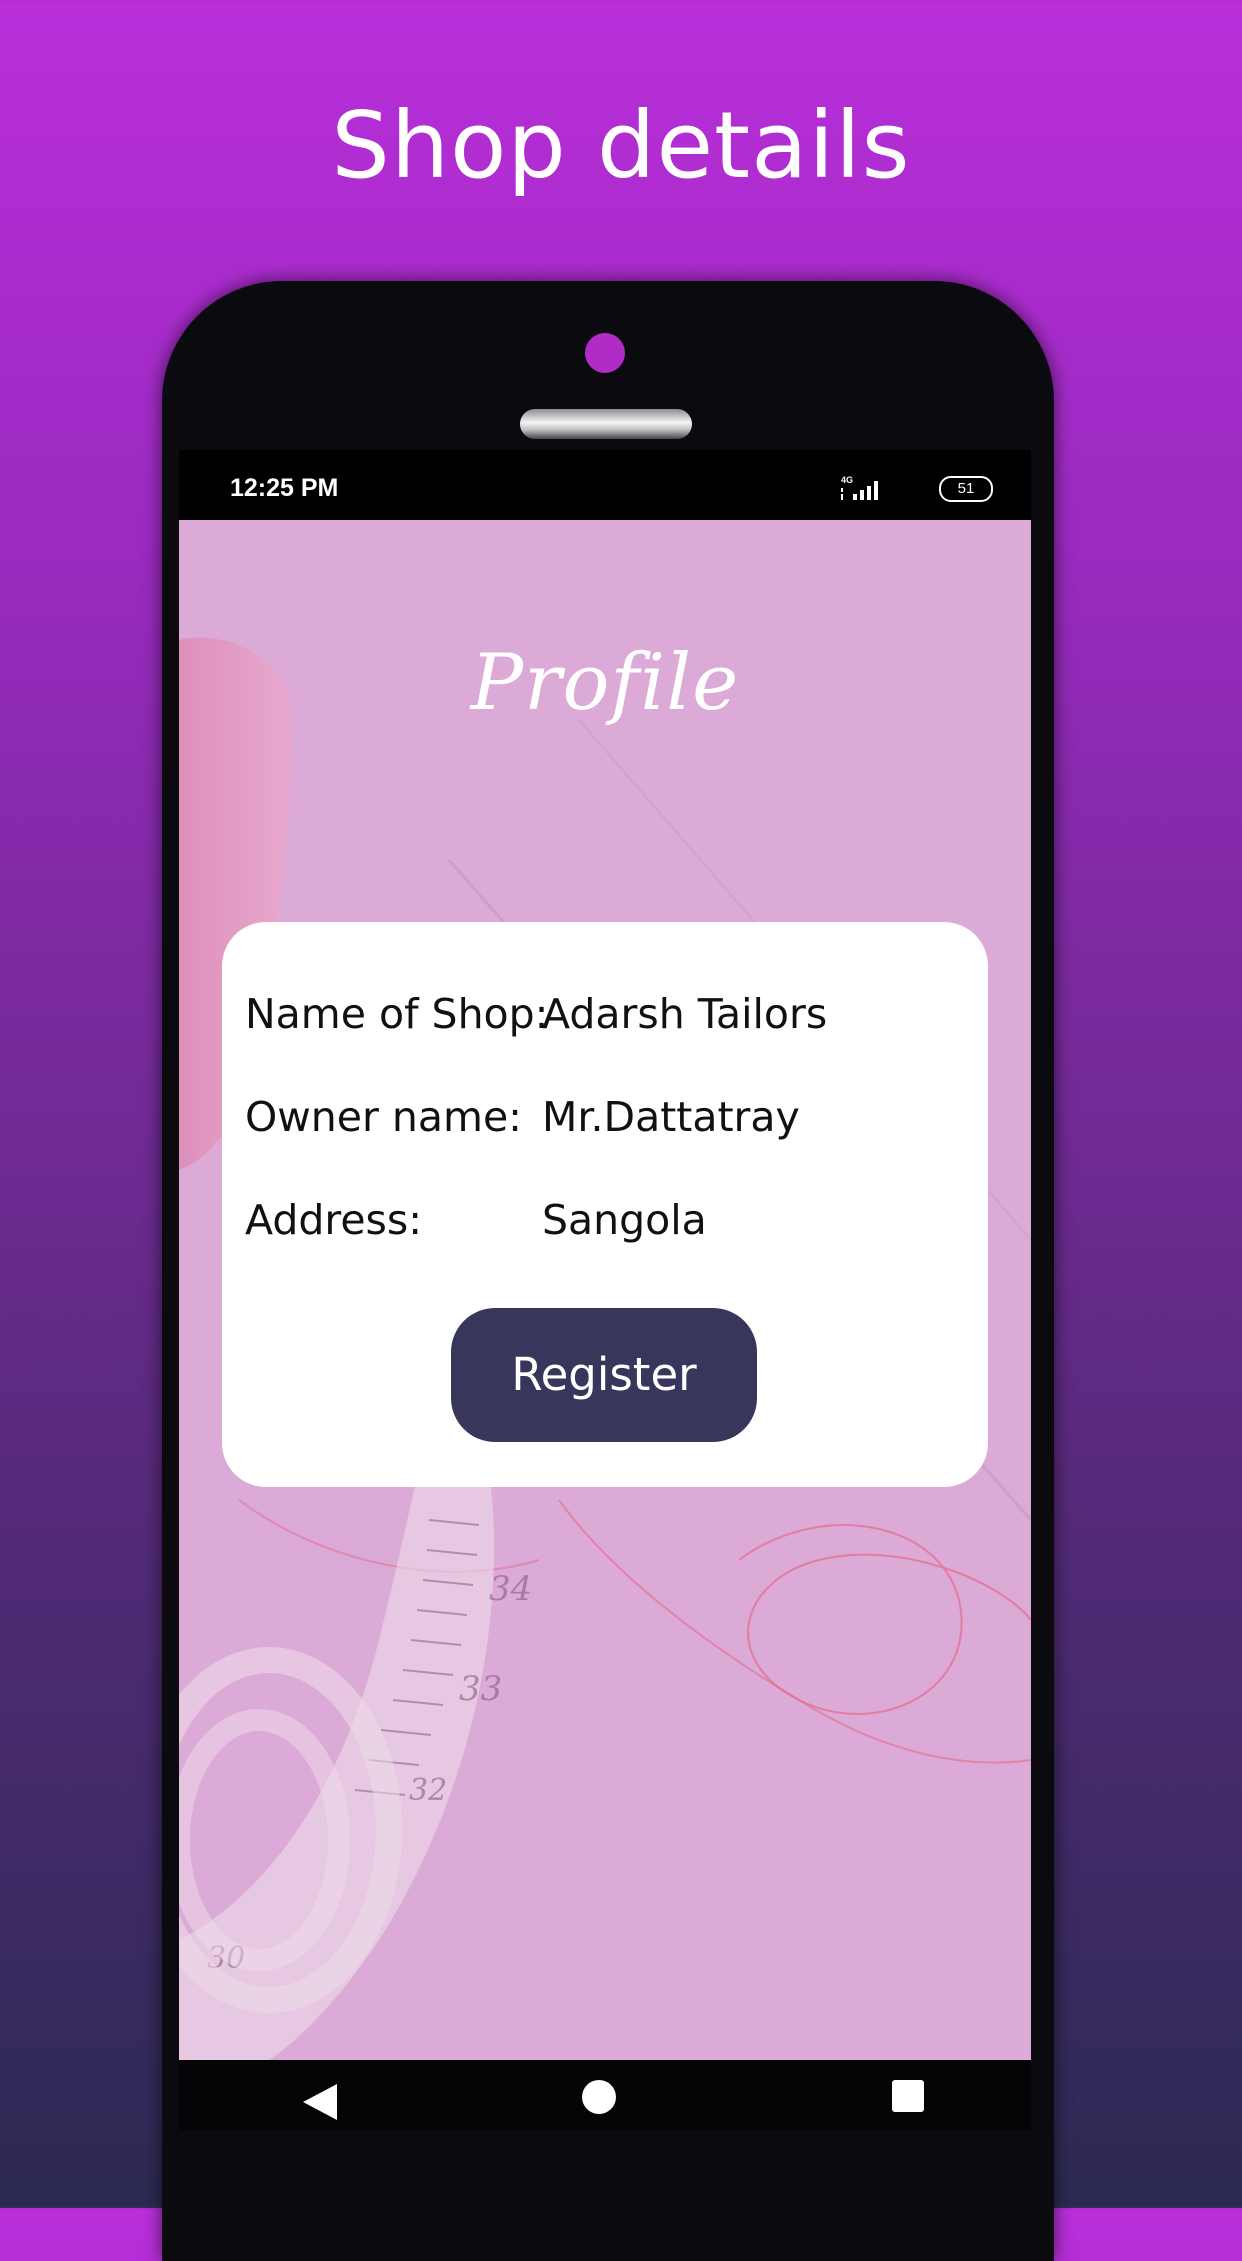 This screenshot has width=1242, height=2261. What do you see at coordinates (604, 1375) in the screenshot?
I see `register-button: Register` at bounding box center [604, 1375].